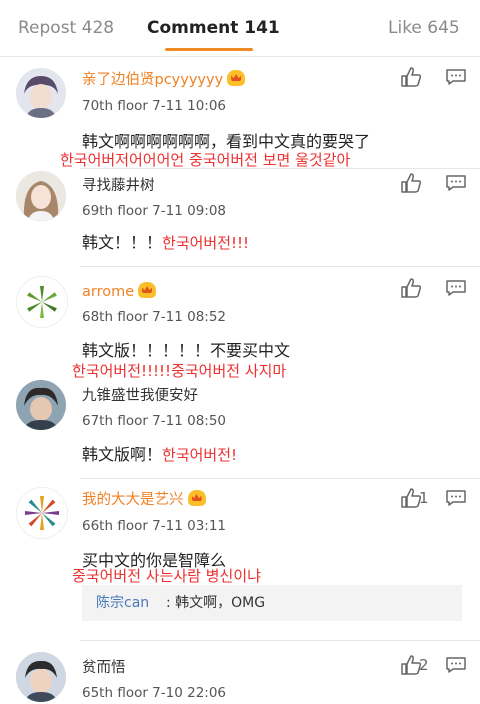  Describe the element at coordinates (140, 396) in the screenshot. I see `comment-username: 九锥盛世我便安好` at that location.